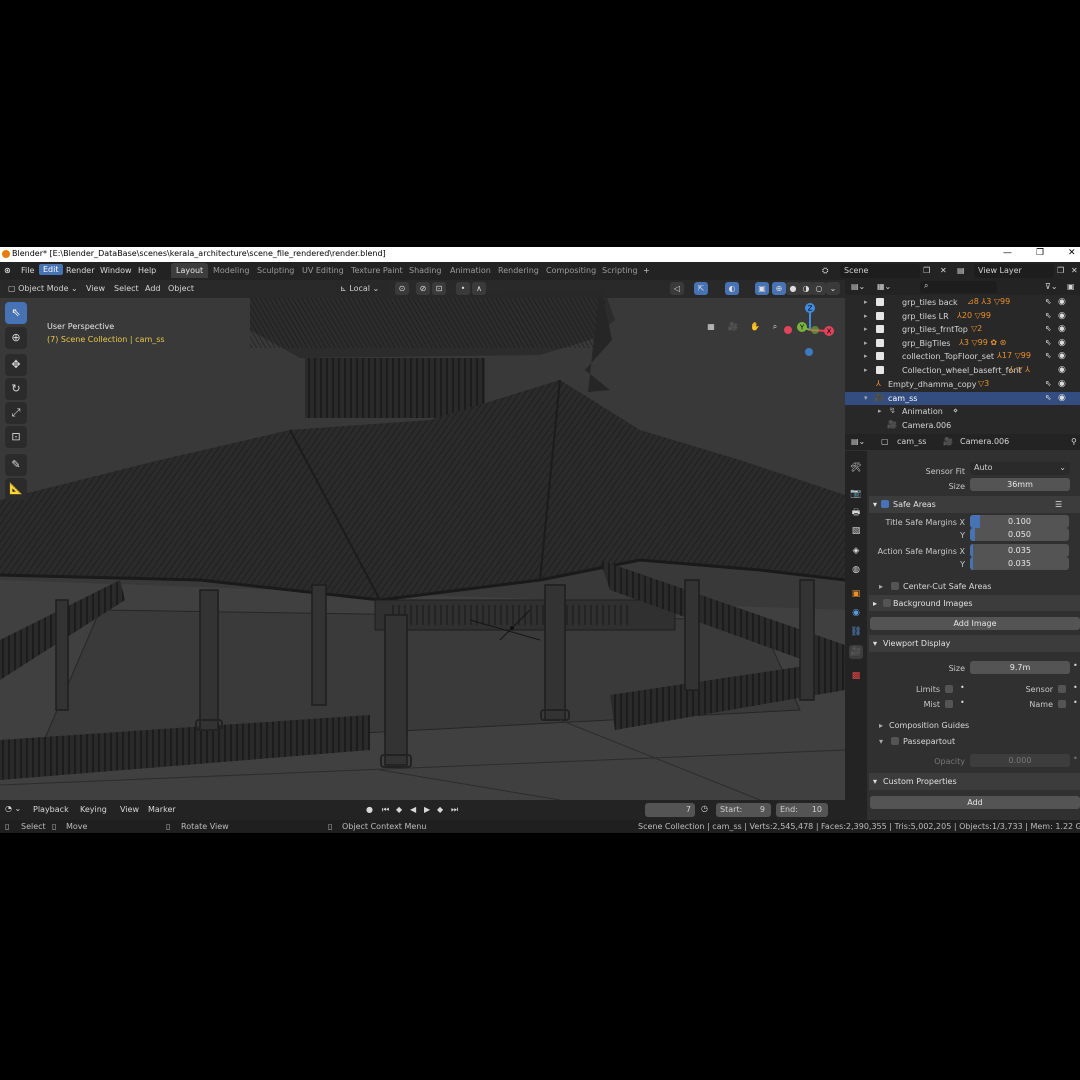 The width and height of the screenshot is (1080, 1080). I want to click on tab-scripting: Scripting, so click(620, 270).